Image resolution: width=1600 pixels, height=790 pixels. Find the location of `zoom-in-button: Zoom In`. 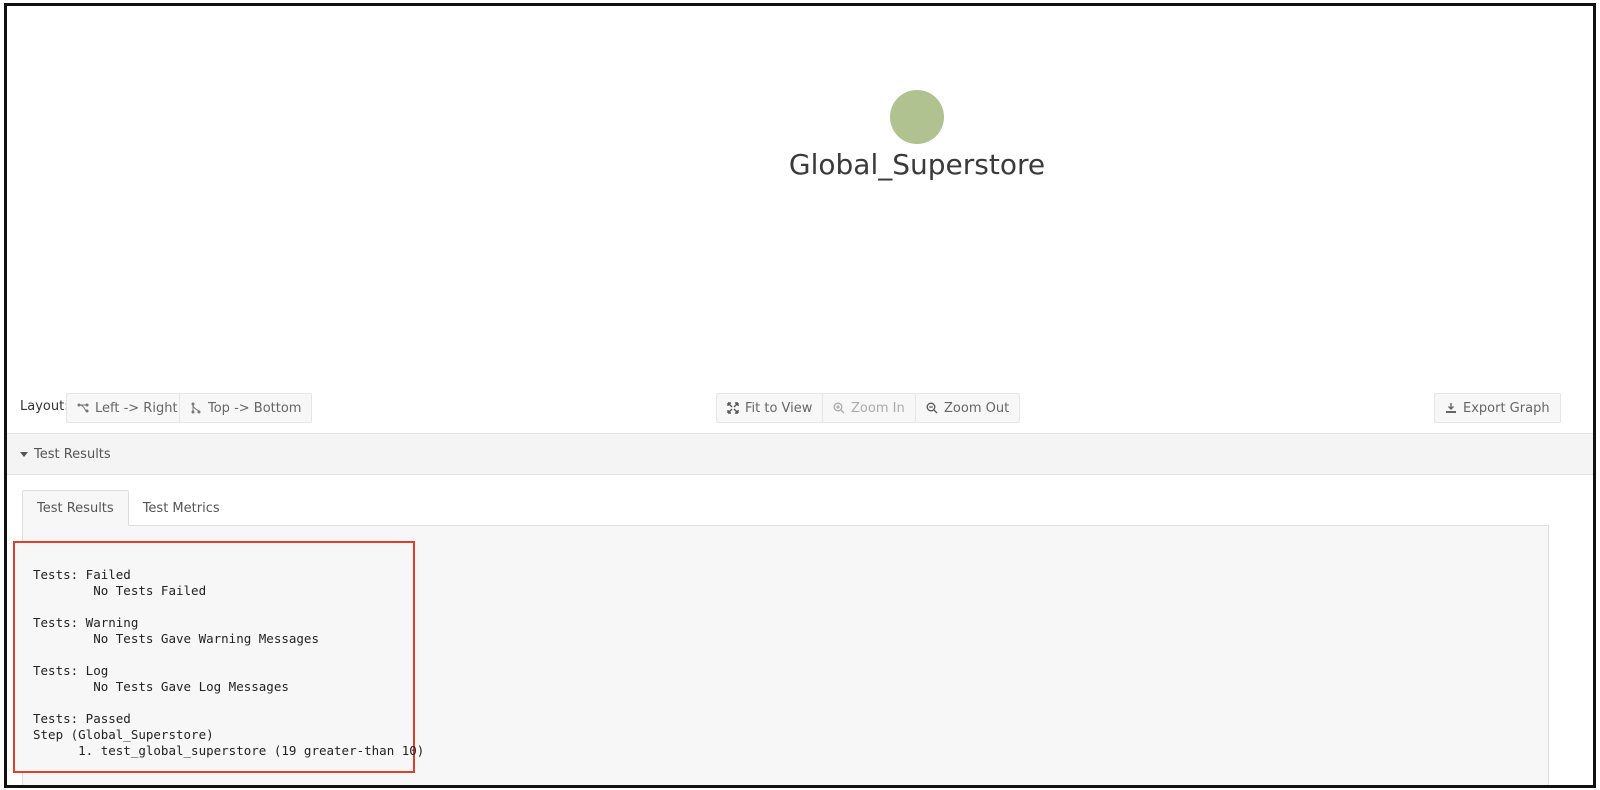

zoom-in-button: Zoom In is located at coordinates (869, 408).